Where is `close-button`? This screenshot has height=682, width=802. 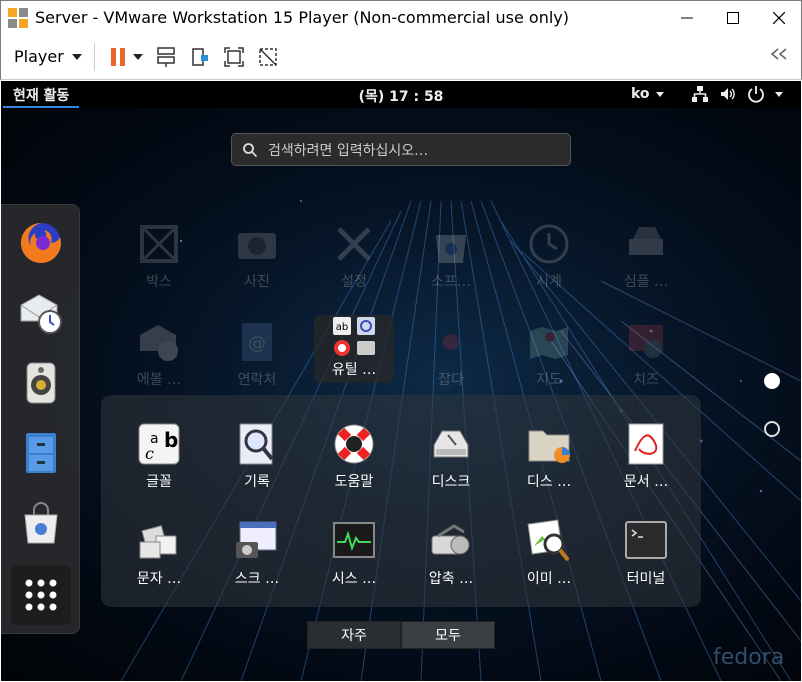 close-button is located at coordinates (779, 17).